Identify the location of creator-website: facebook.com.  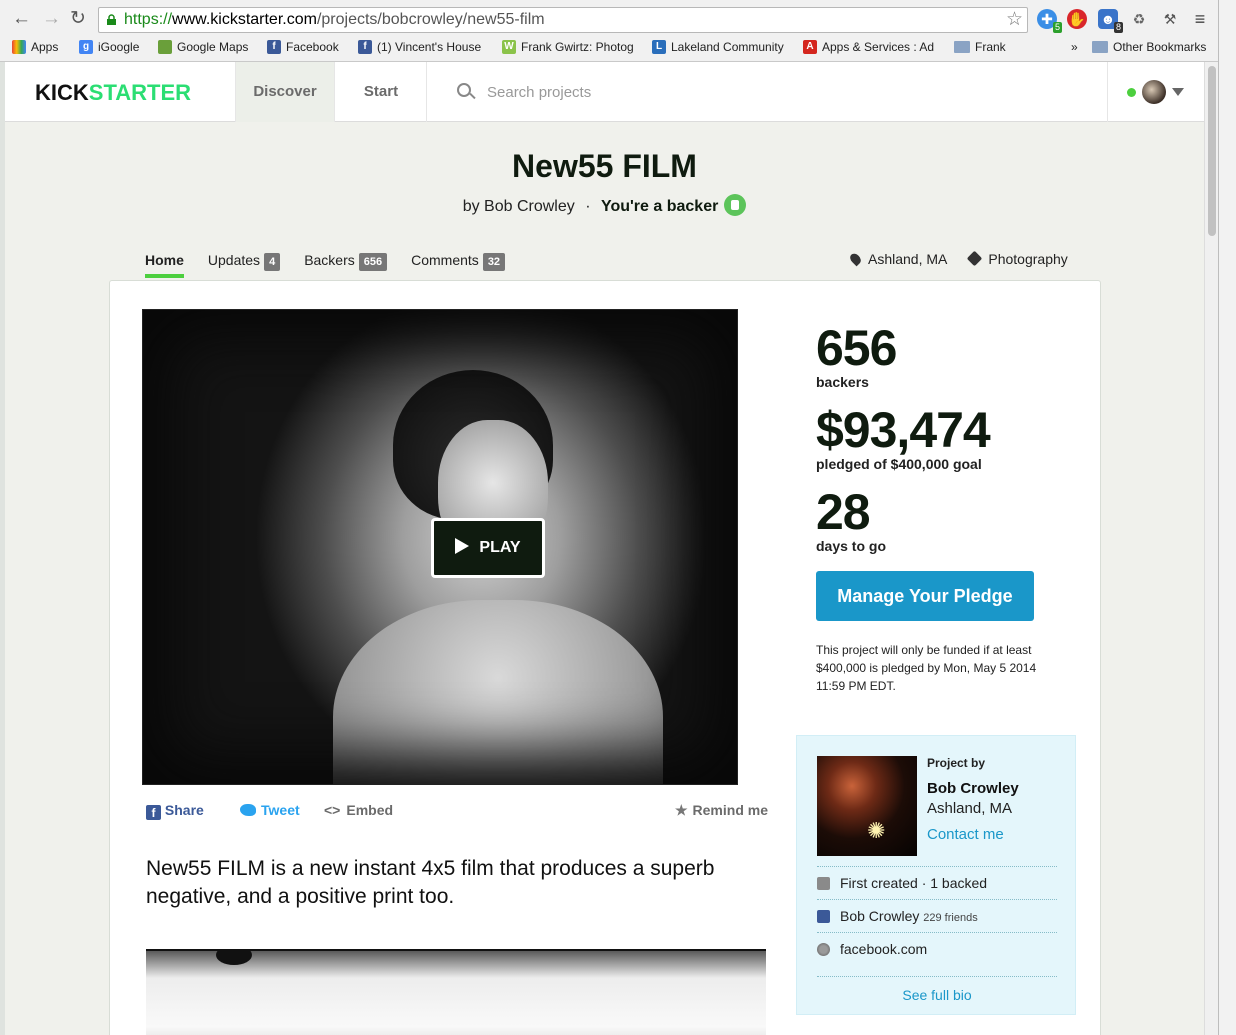
(937, 948).